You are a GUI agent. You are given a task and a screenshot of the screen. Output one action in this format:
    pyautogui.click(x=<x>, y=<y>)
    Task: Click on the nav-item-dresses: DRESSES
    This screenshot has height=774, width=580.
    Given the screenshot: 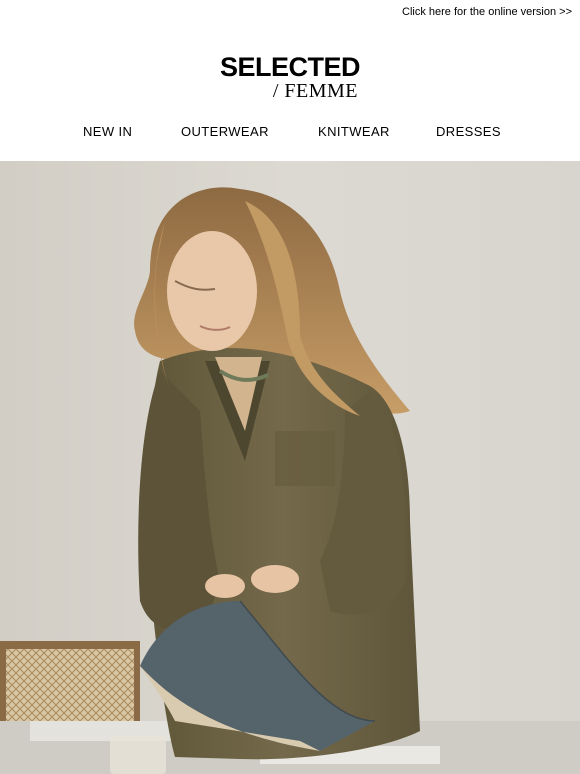 What is the action you would take?
    pyautogui.click(x=468, y=131)
    